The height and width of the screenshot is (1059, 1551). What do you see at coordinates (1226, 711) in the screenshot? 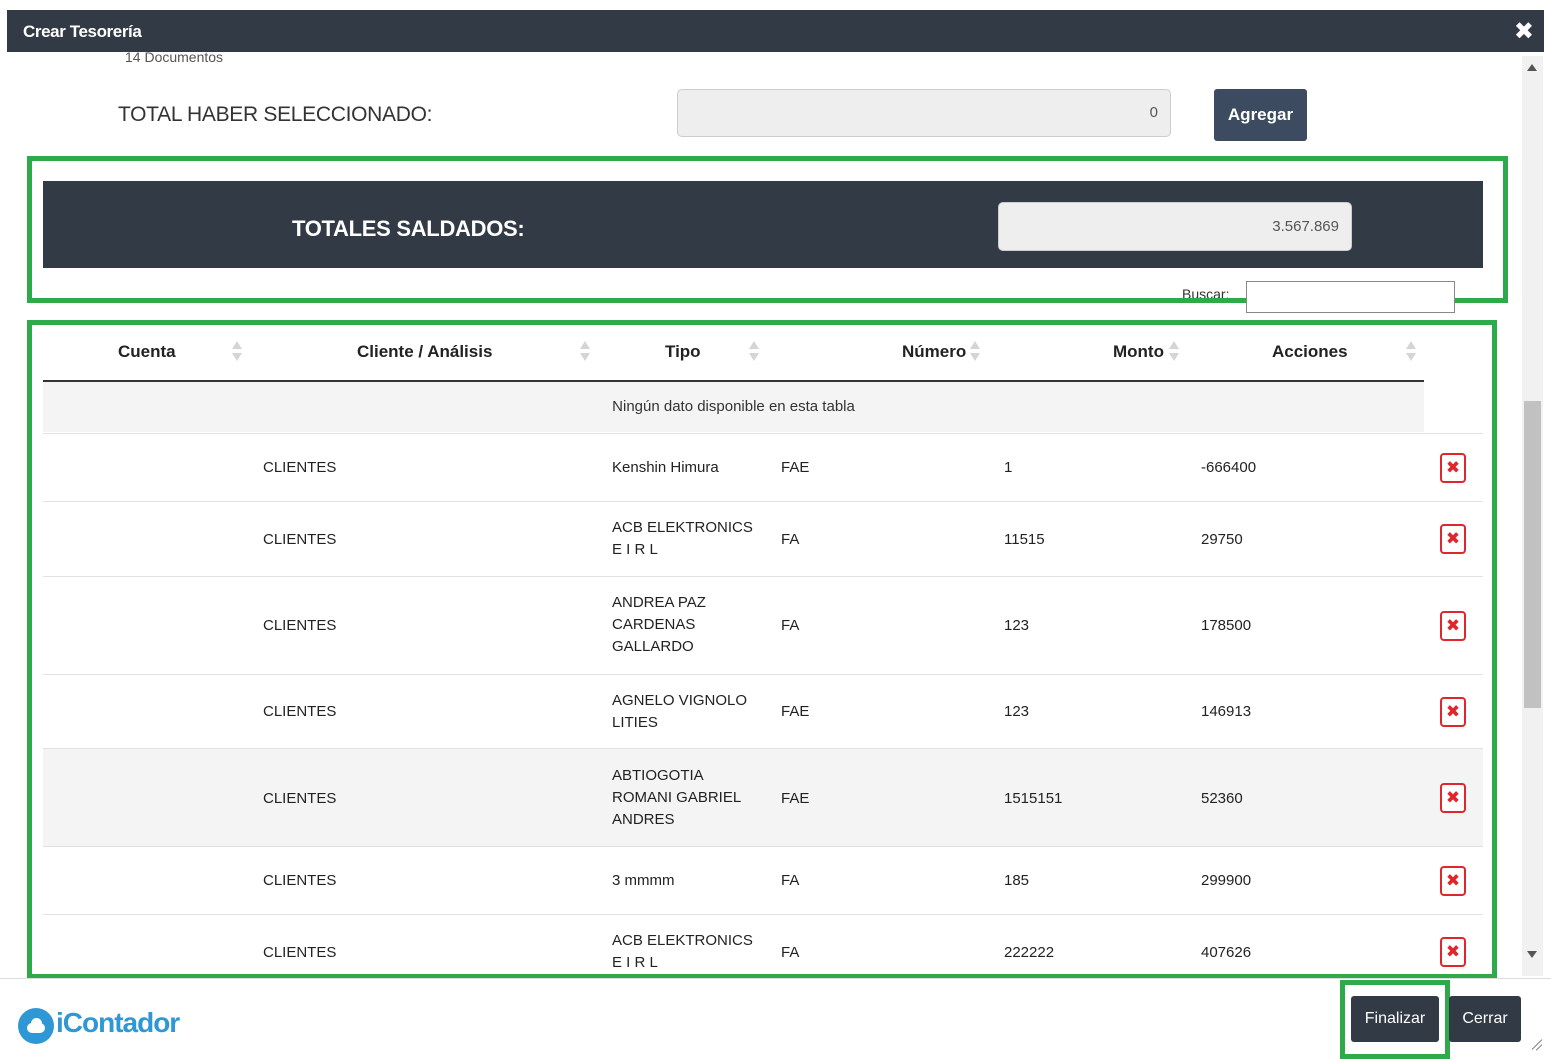
I see `cell-monto: 146913` at bounding box center [1226, 711].